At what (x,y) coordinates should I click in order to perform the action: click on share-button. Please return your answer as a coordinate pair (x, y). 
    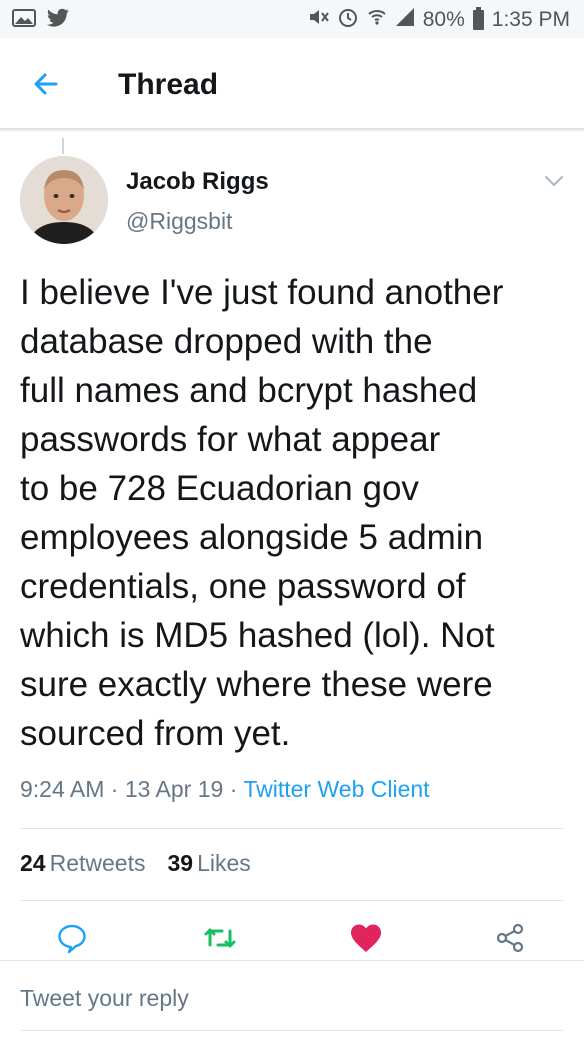
    Looking at the image, I should click on (510, 938).